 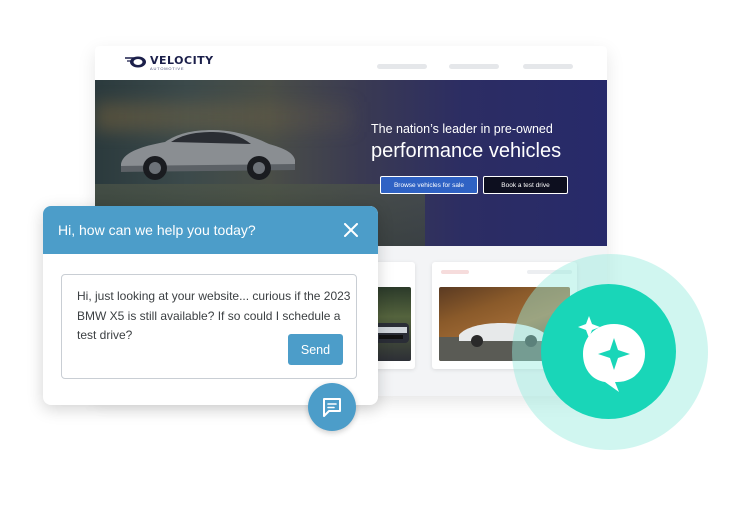 I want to click on chat-launcher-button, so click(x=332, y=407).